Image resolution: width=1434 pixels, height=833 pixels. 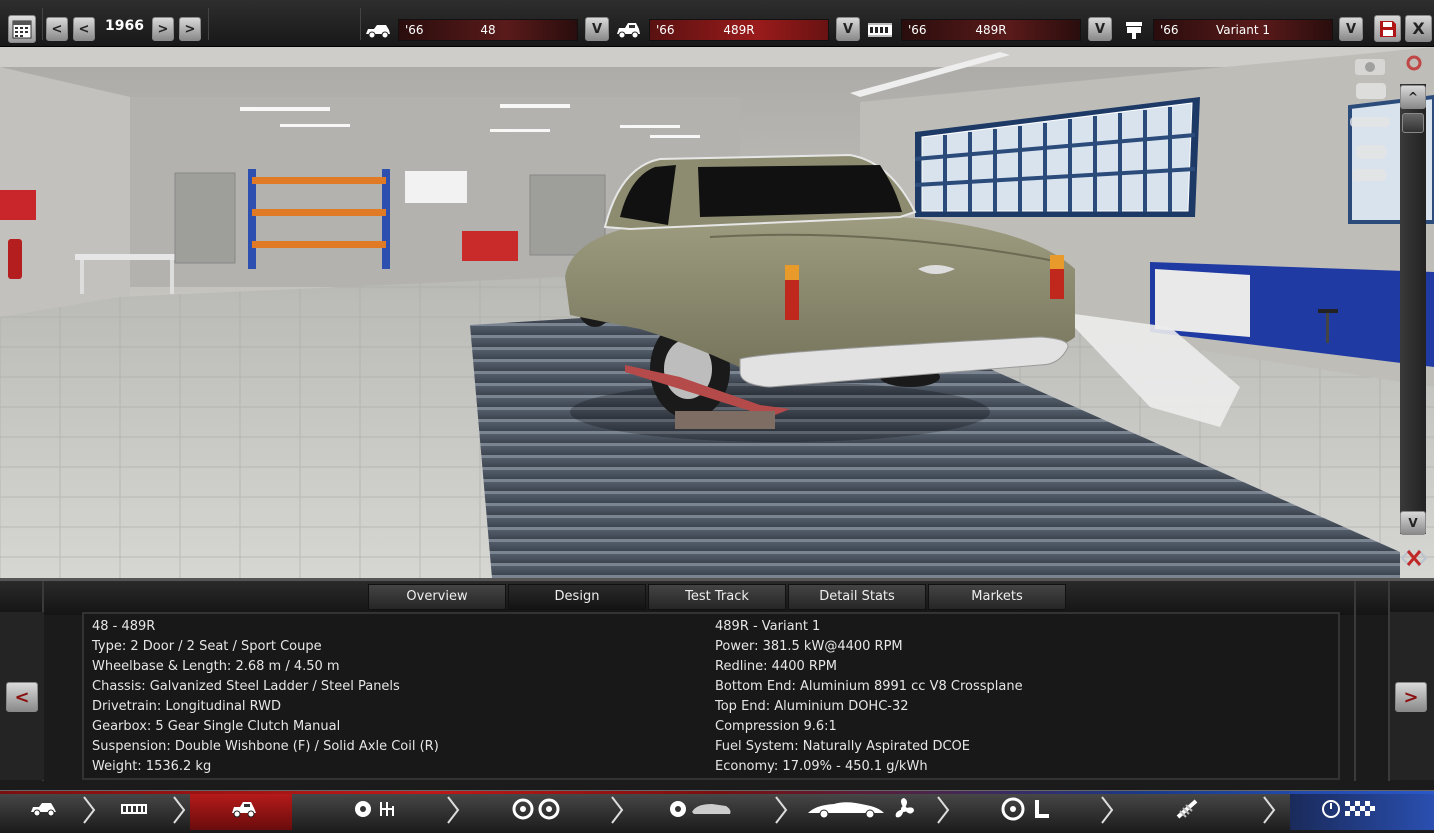 I want to click on scroll-down-button: V, so click(x=1413, y=523).